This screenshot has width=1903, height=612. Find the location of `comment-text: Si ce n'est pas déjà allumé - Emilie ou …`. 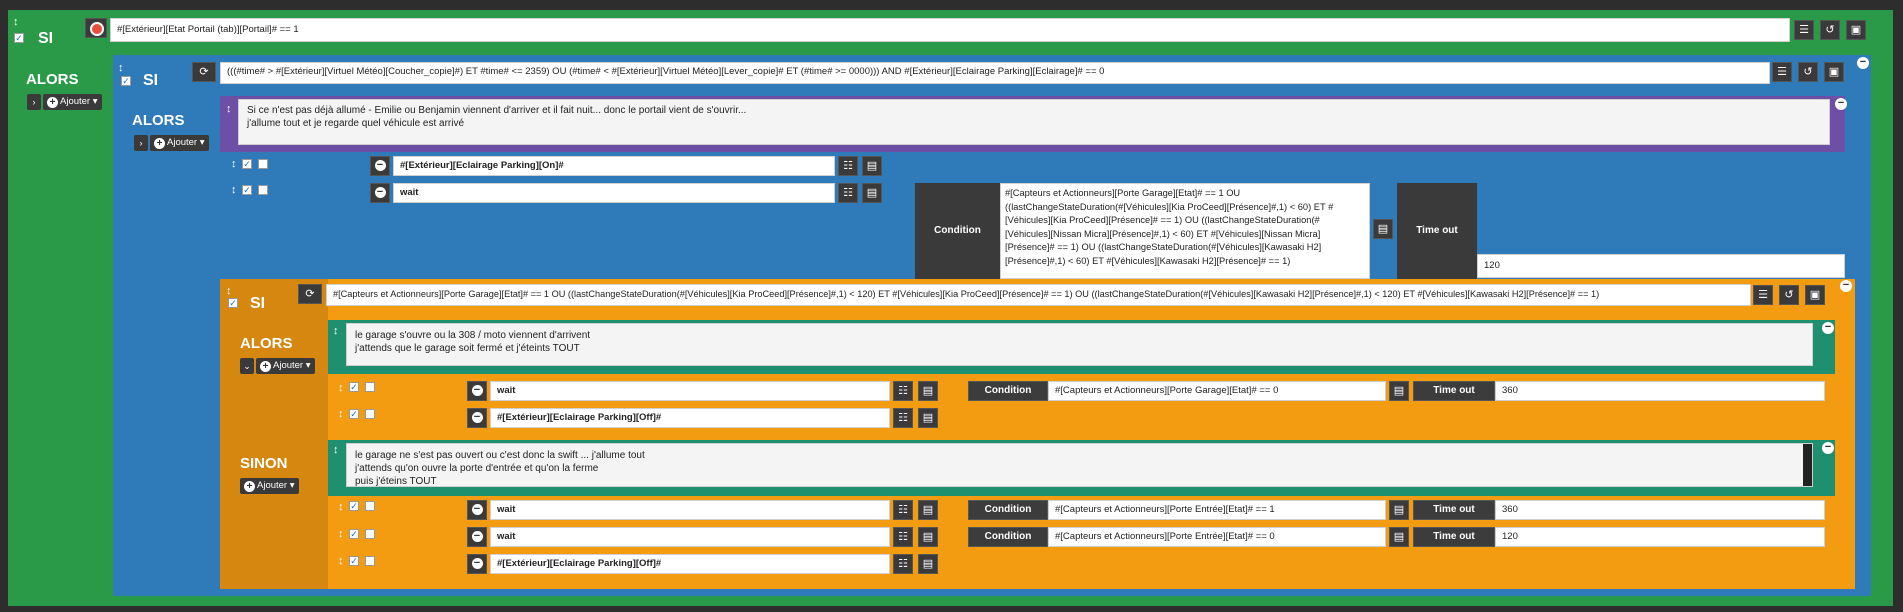

comment-text: Si ce n'est pas déjà allumé - Emilie ou … is located at coordinates (1034, 122).